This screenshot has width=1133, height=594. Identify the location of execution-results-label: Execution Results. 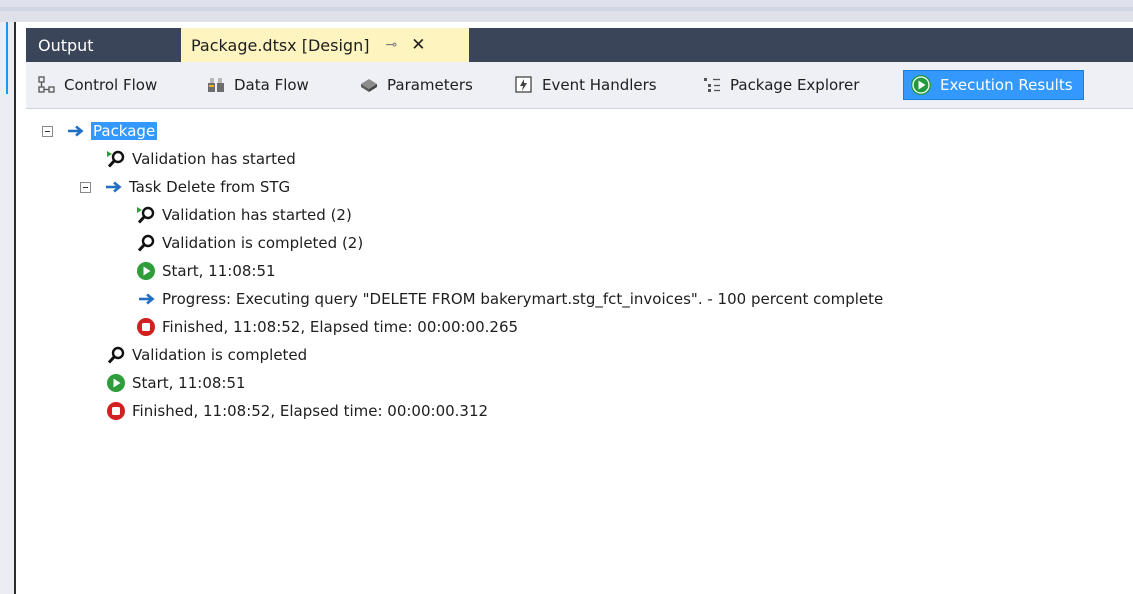
(1006, 85).